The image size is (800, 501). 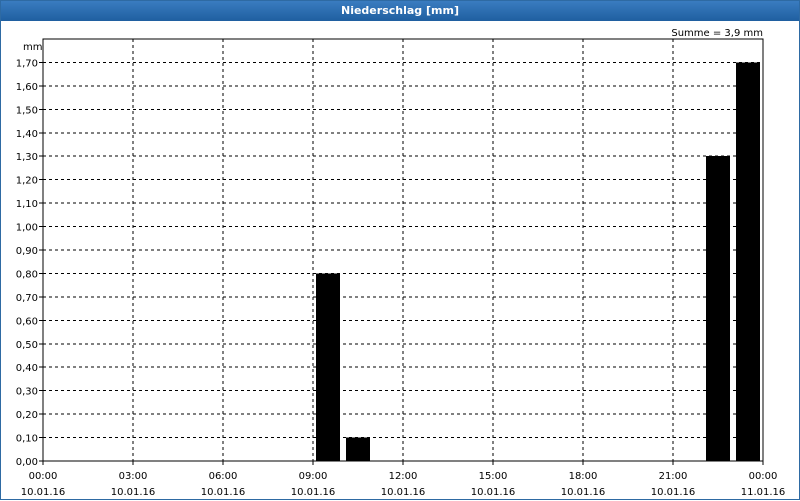 I want to click on y-tick-label: 0,10, so click(x=27, y=439).